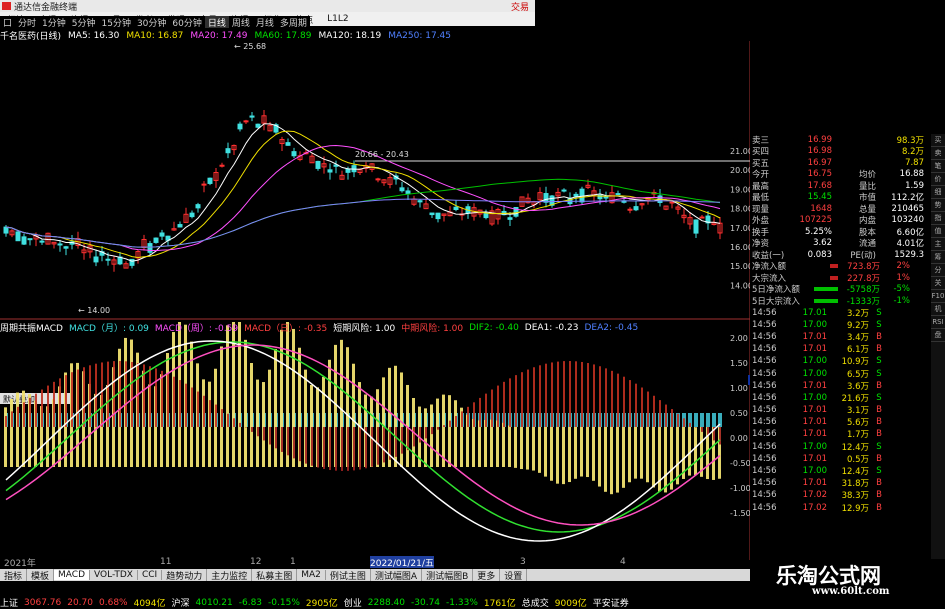 Image resolution: width=945 pixels, height=609 pixels. I want to click on index-name: 沪深, so click(181, 602).